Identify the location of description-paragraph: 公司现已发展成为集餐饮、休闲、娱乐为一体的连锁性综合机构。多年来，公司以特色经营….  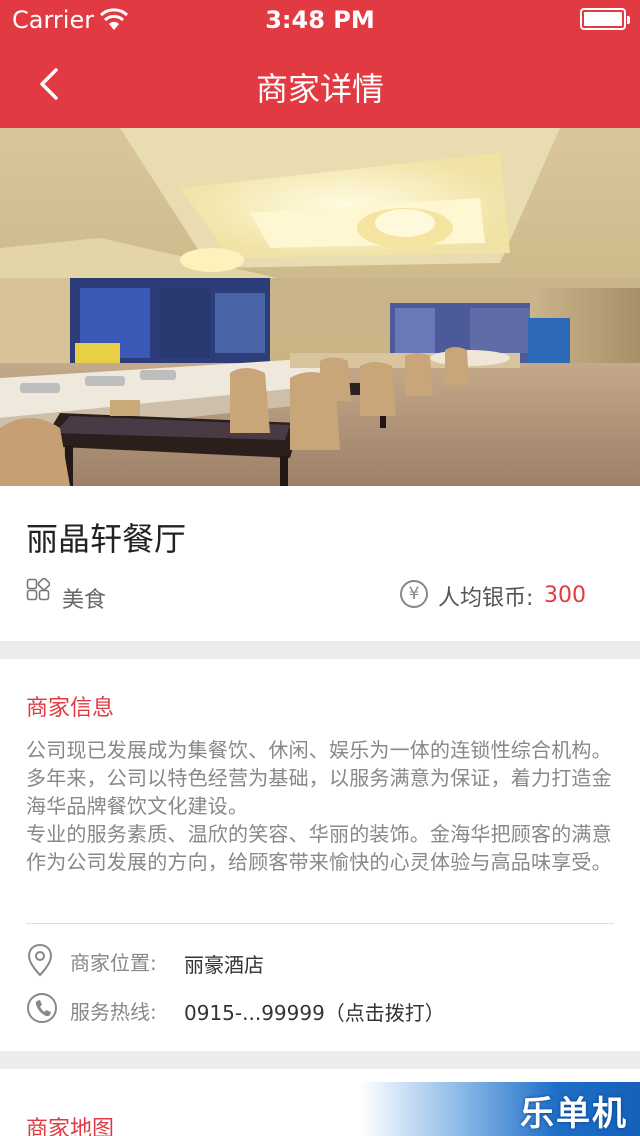
(319, 778).